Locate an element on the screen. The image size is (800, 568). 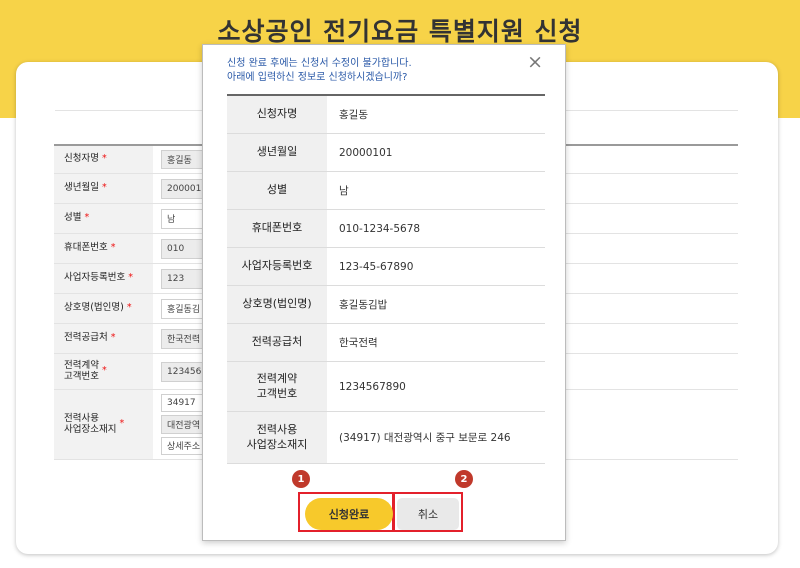
field-label: 사업자등록번호 is located at coordinates (95, 278).